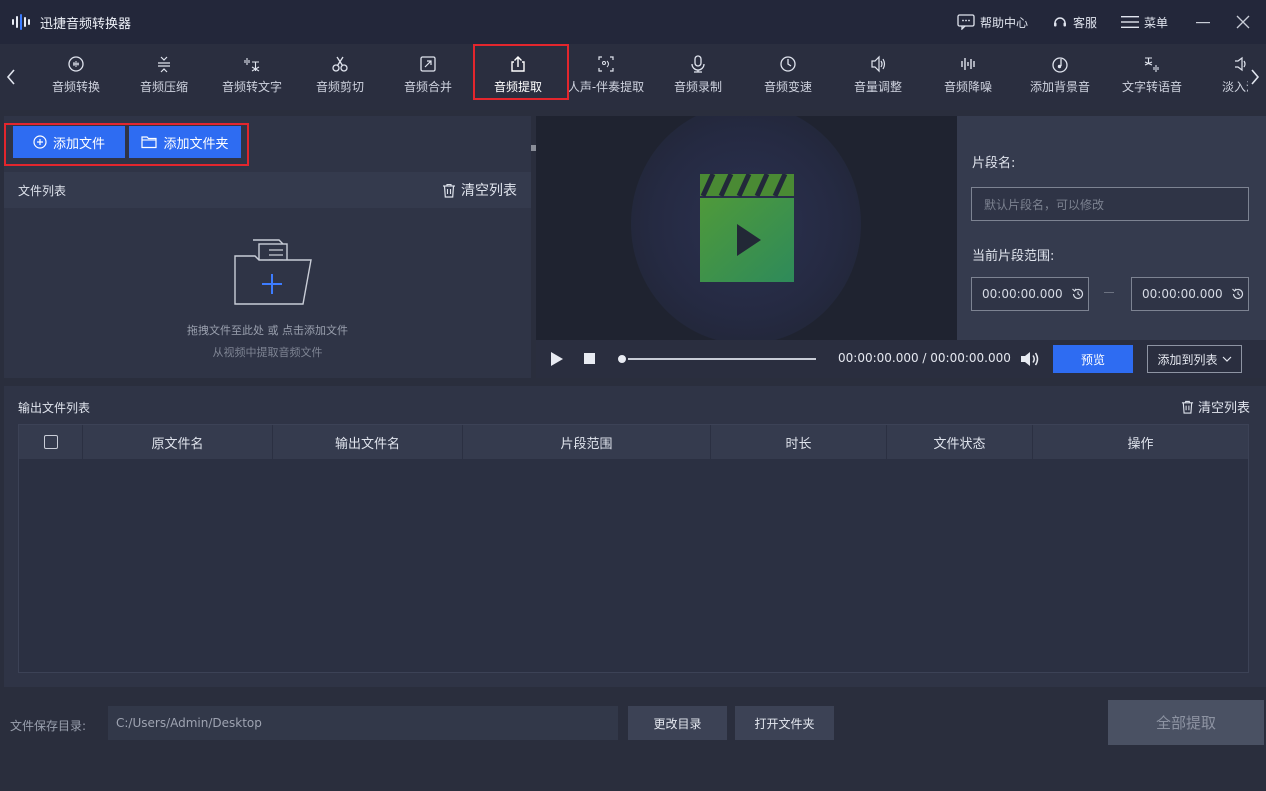  Describe the element at coordinates (784, 723) in the screenshot. I see `open-folder-button: 打开文件夹` at that location.